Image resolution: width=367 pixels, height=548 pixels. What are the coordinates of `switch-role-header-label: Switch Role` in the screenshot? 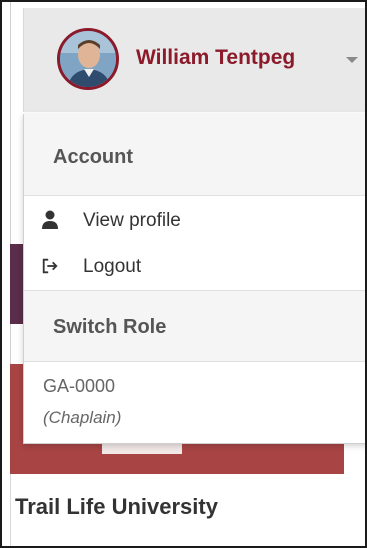 It's located at (110, 327).